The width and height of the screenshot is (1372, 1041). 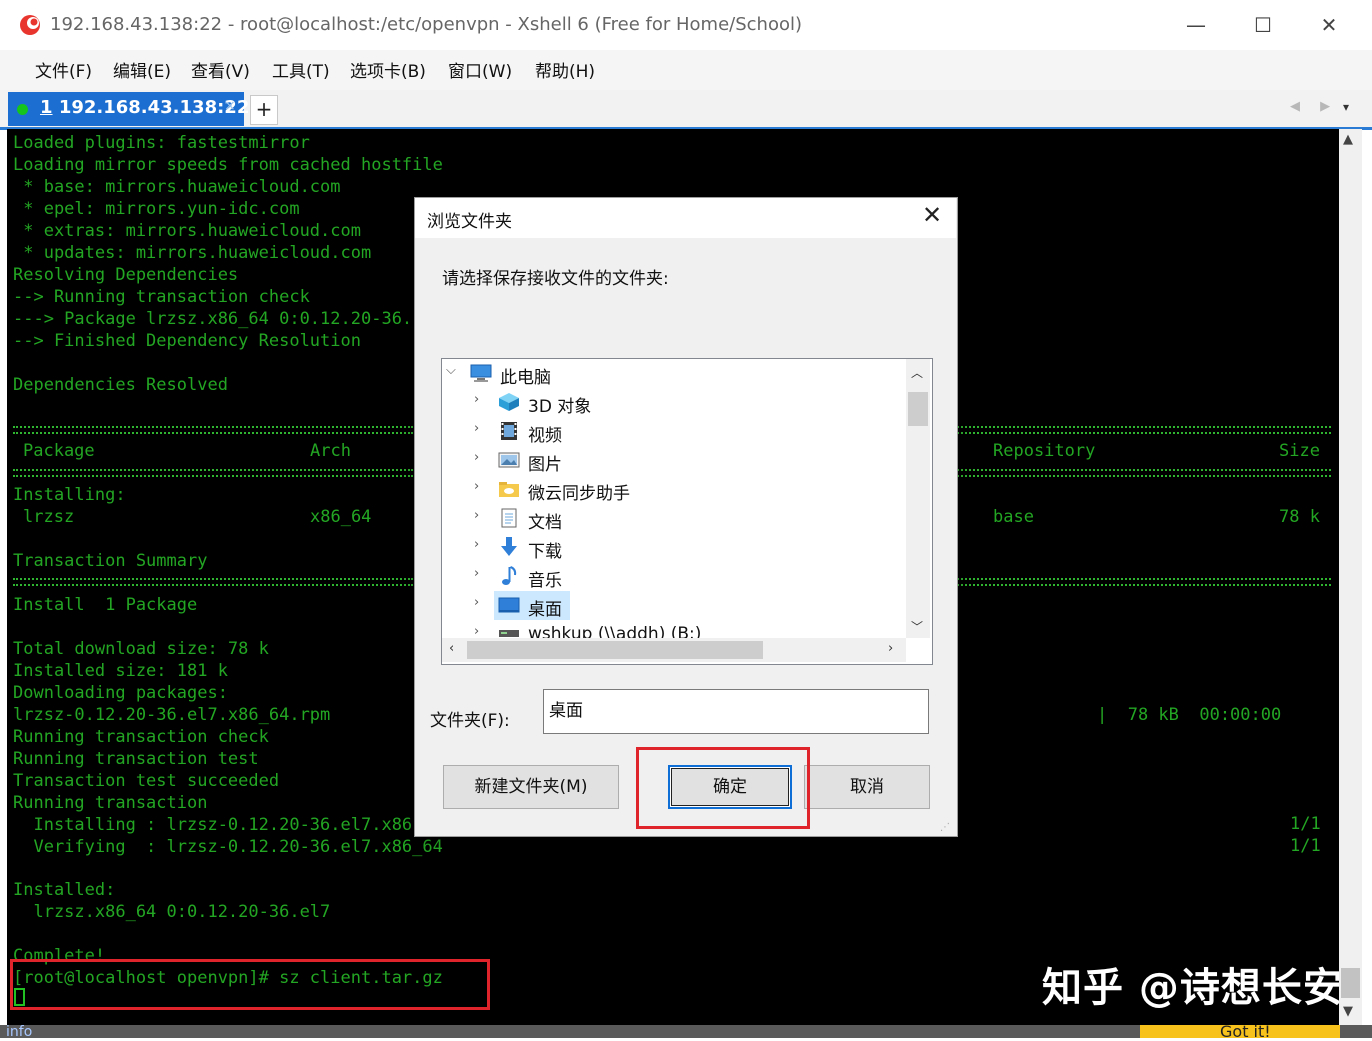 I want to click on dialog-prompt: 请选择保存接收文件的文件夹:, so click(x=555, y=279).